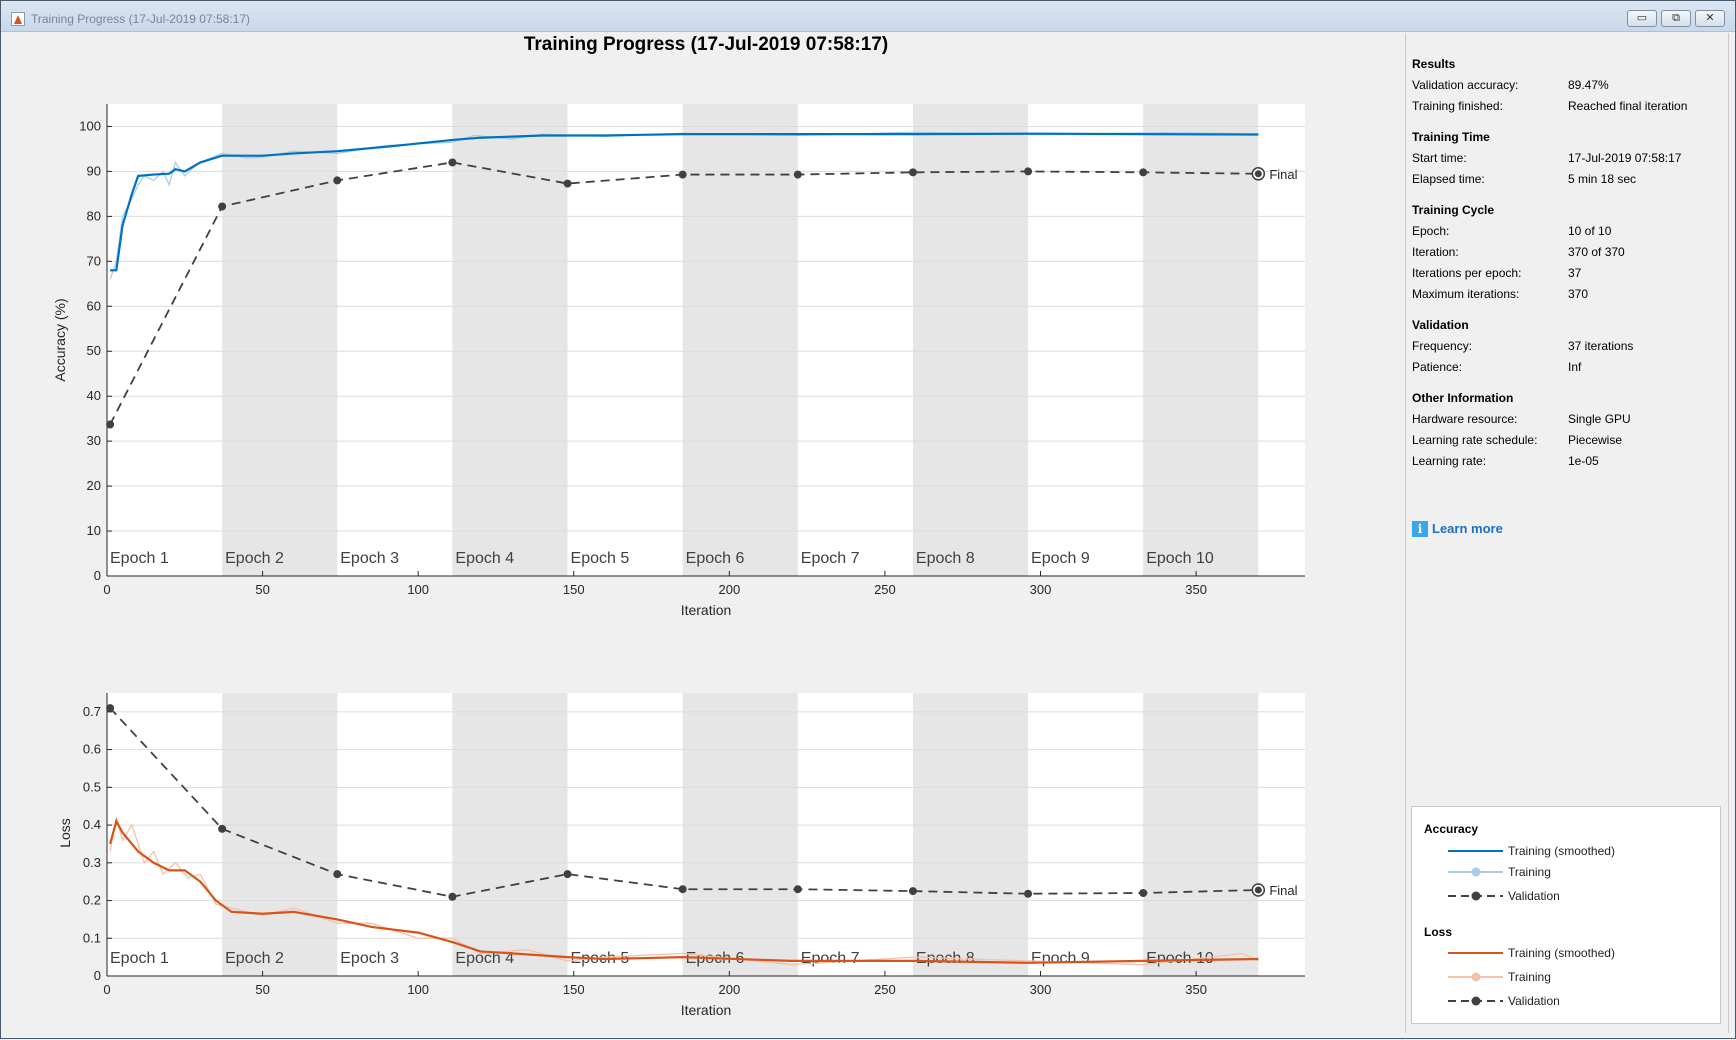  What do you see at coordinates (1196, 589) in the screenshot?
I see `x-tick-label: 350` at bounding box center [1196, 589].